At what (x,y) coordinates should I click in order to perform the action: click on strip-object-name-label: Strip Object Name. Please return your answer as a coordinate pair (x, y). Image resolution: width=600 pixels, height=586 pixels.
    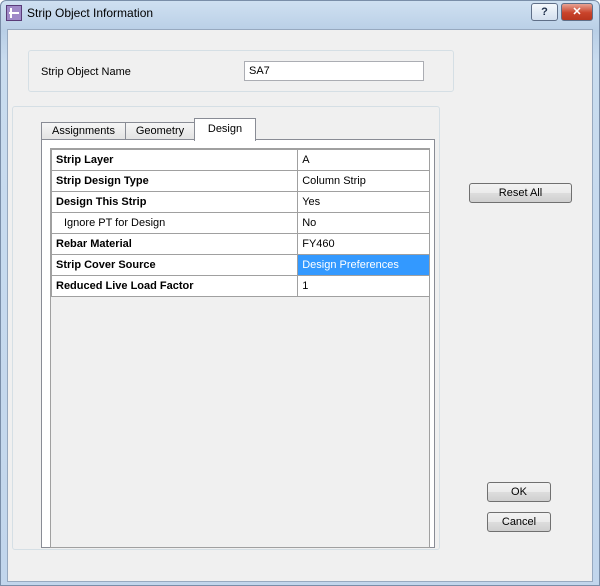
    Looking at the image, I should click on (86, 72).